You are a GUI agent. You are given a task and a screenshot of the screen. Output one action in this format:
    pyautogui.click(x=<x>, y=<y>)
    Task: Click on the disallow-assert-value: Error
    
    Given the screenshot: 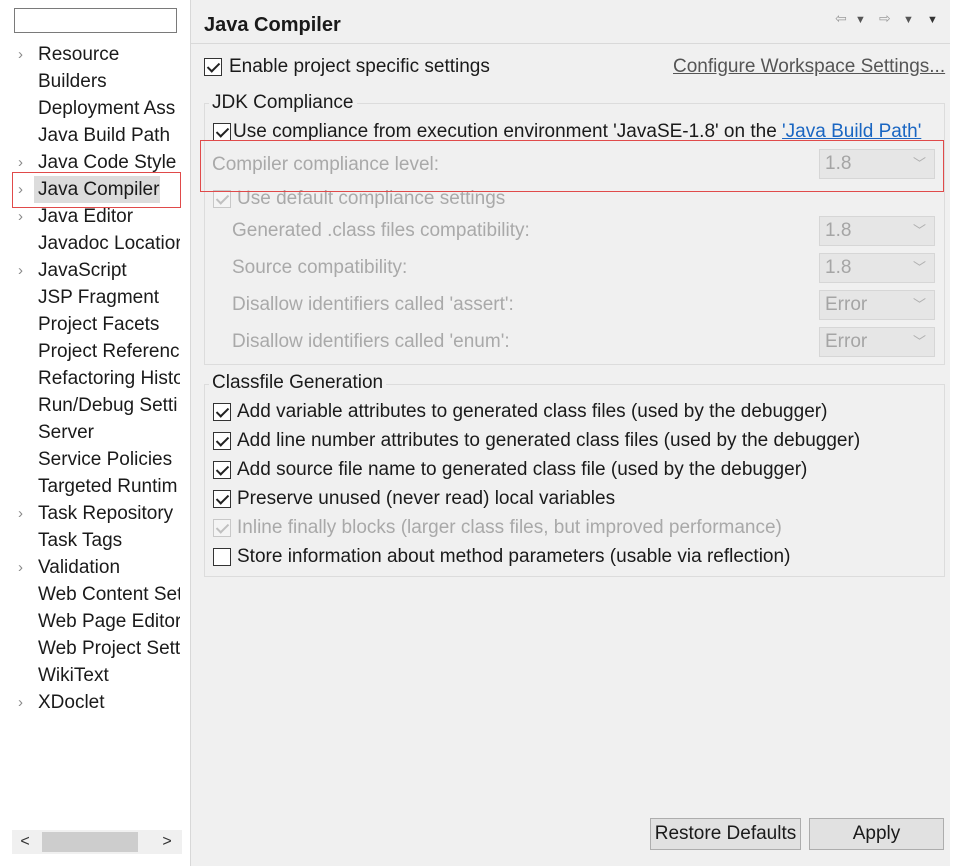 What is the action you would take?
    pyautogui.click(x=846, y=304)
    